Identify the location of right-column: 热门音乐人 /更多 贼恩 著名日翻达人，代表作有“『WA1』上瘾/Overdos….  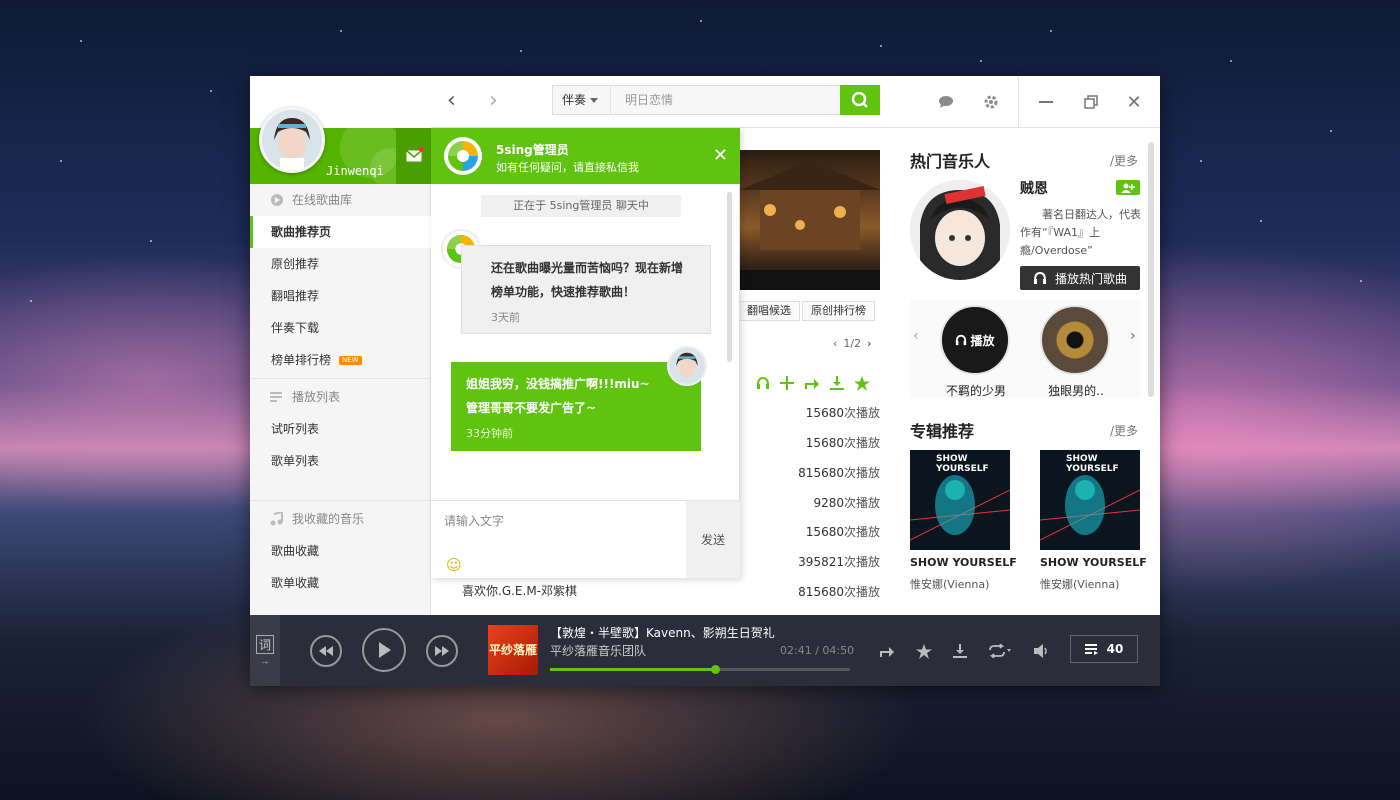
(1030, 371).